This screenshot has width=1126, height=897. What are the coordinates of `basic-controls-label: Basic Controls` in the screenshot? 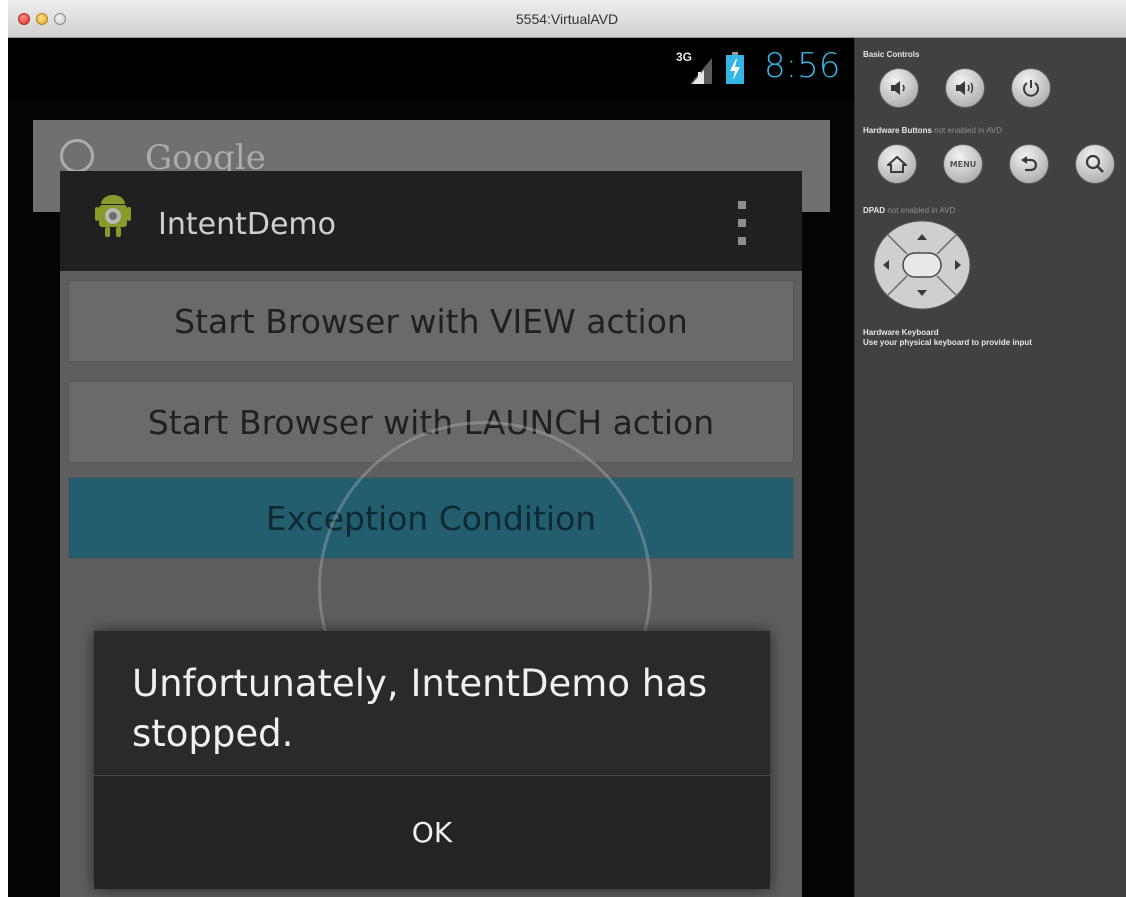 It's located at (891, 54).